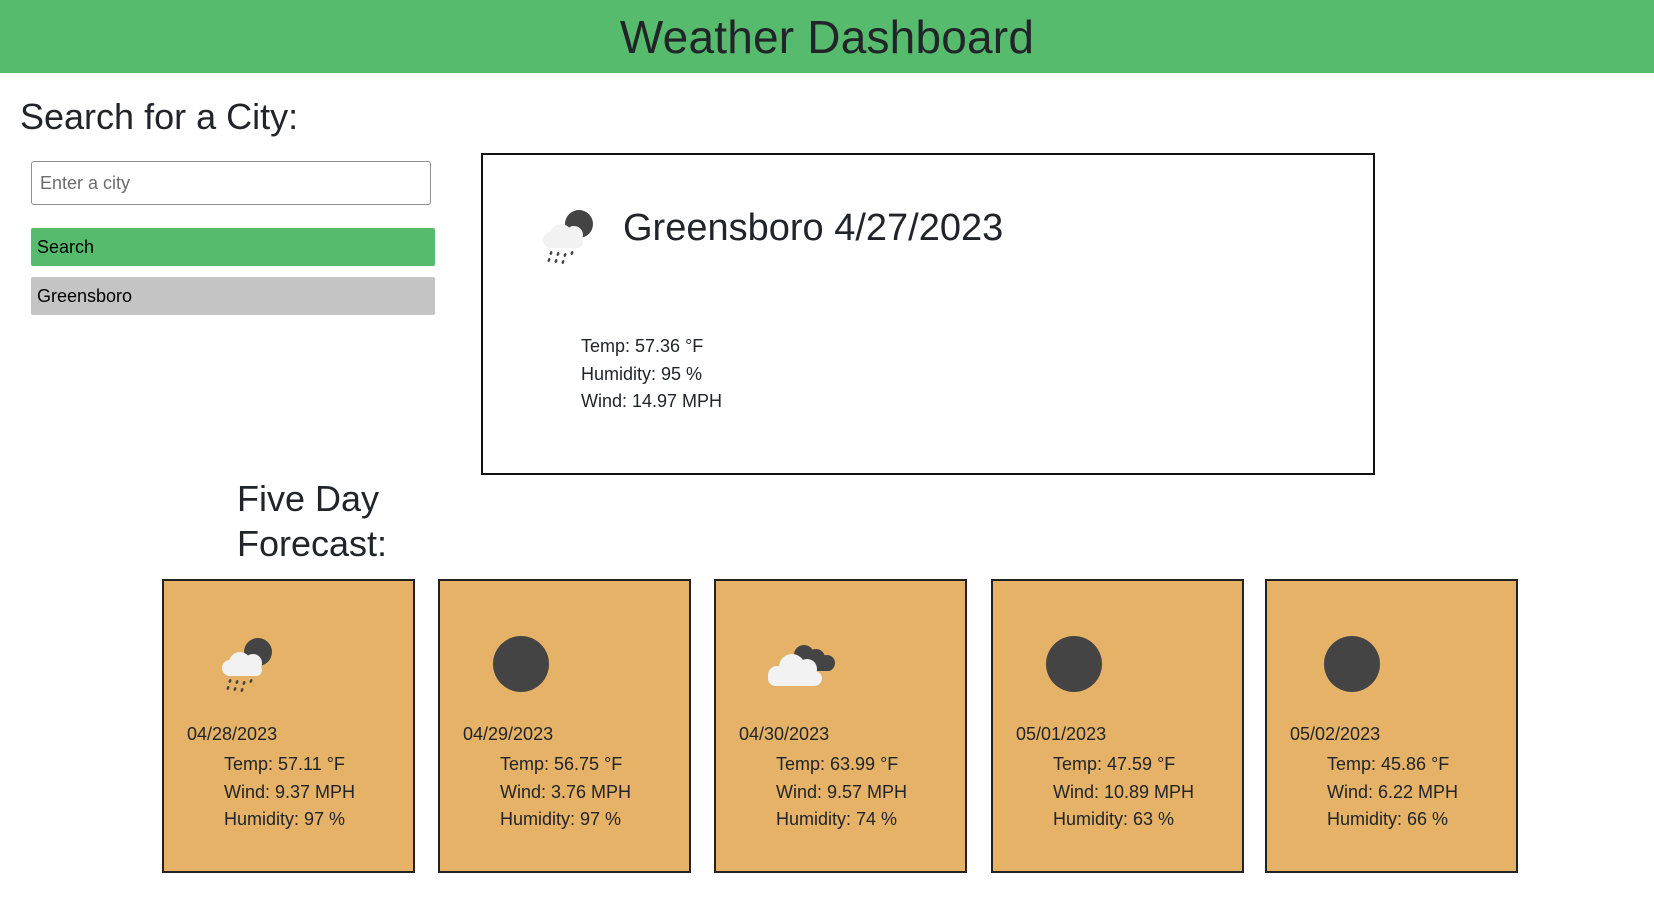  I want to click on forecast-wind: Wind: 3.76 MPH, so click(566, 791).